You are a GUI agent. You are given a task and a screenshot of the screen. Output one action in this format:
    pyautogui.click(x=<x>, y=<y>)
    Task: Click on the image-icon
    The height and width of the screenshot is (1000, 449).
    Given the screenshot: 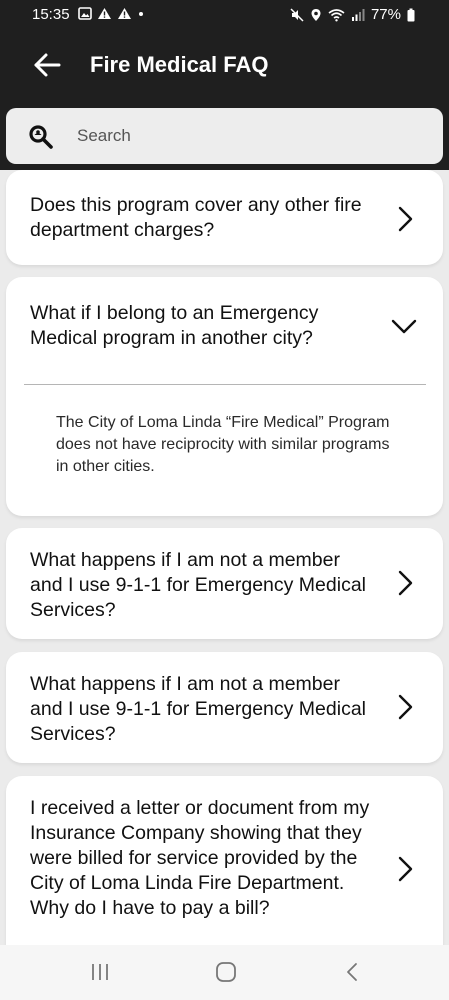 What is the action you would take?
    pyautogui.click(x=85, y=13)
    